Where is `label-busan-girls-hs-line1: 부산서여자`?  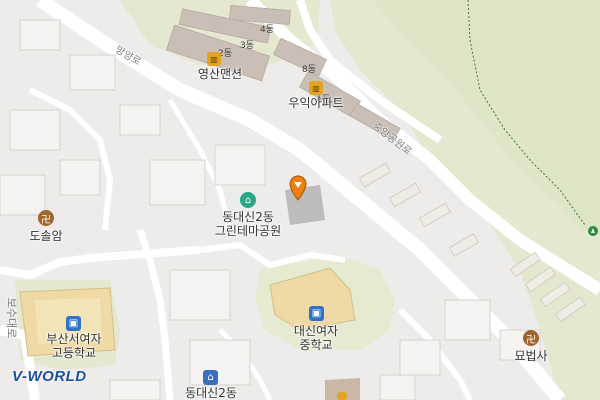 label-busan-girls-hs-line1: 부산서여자 is located at coordinates (73, 339).